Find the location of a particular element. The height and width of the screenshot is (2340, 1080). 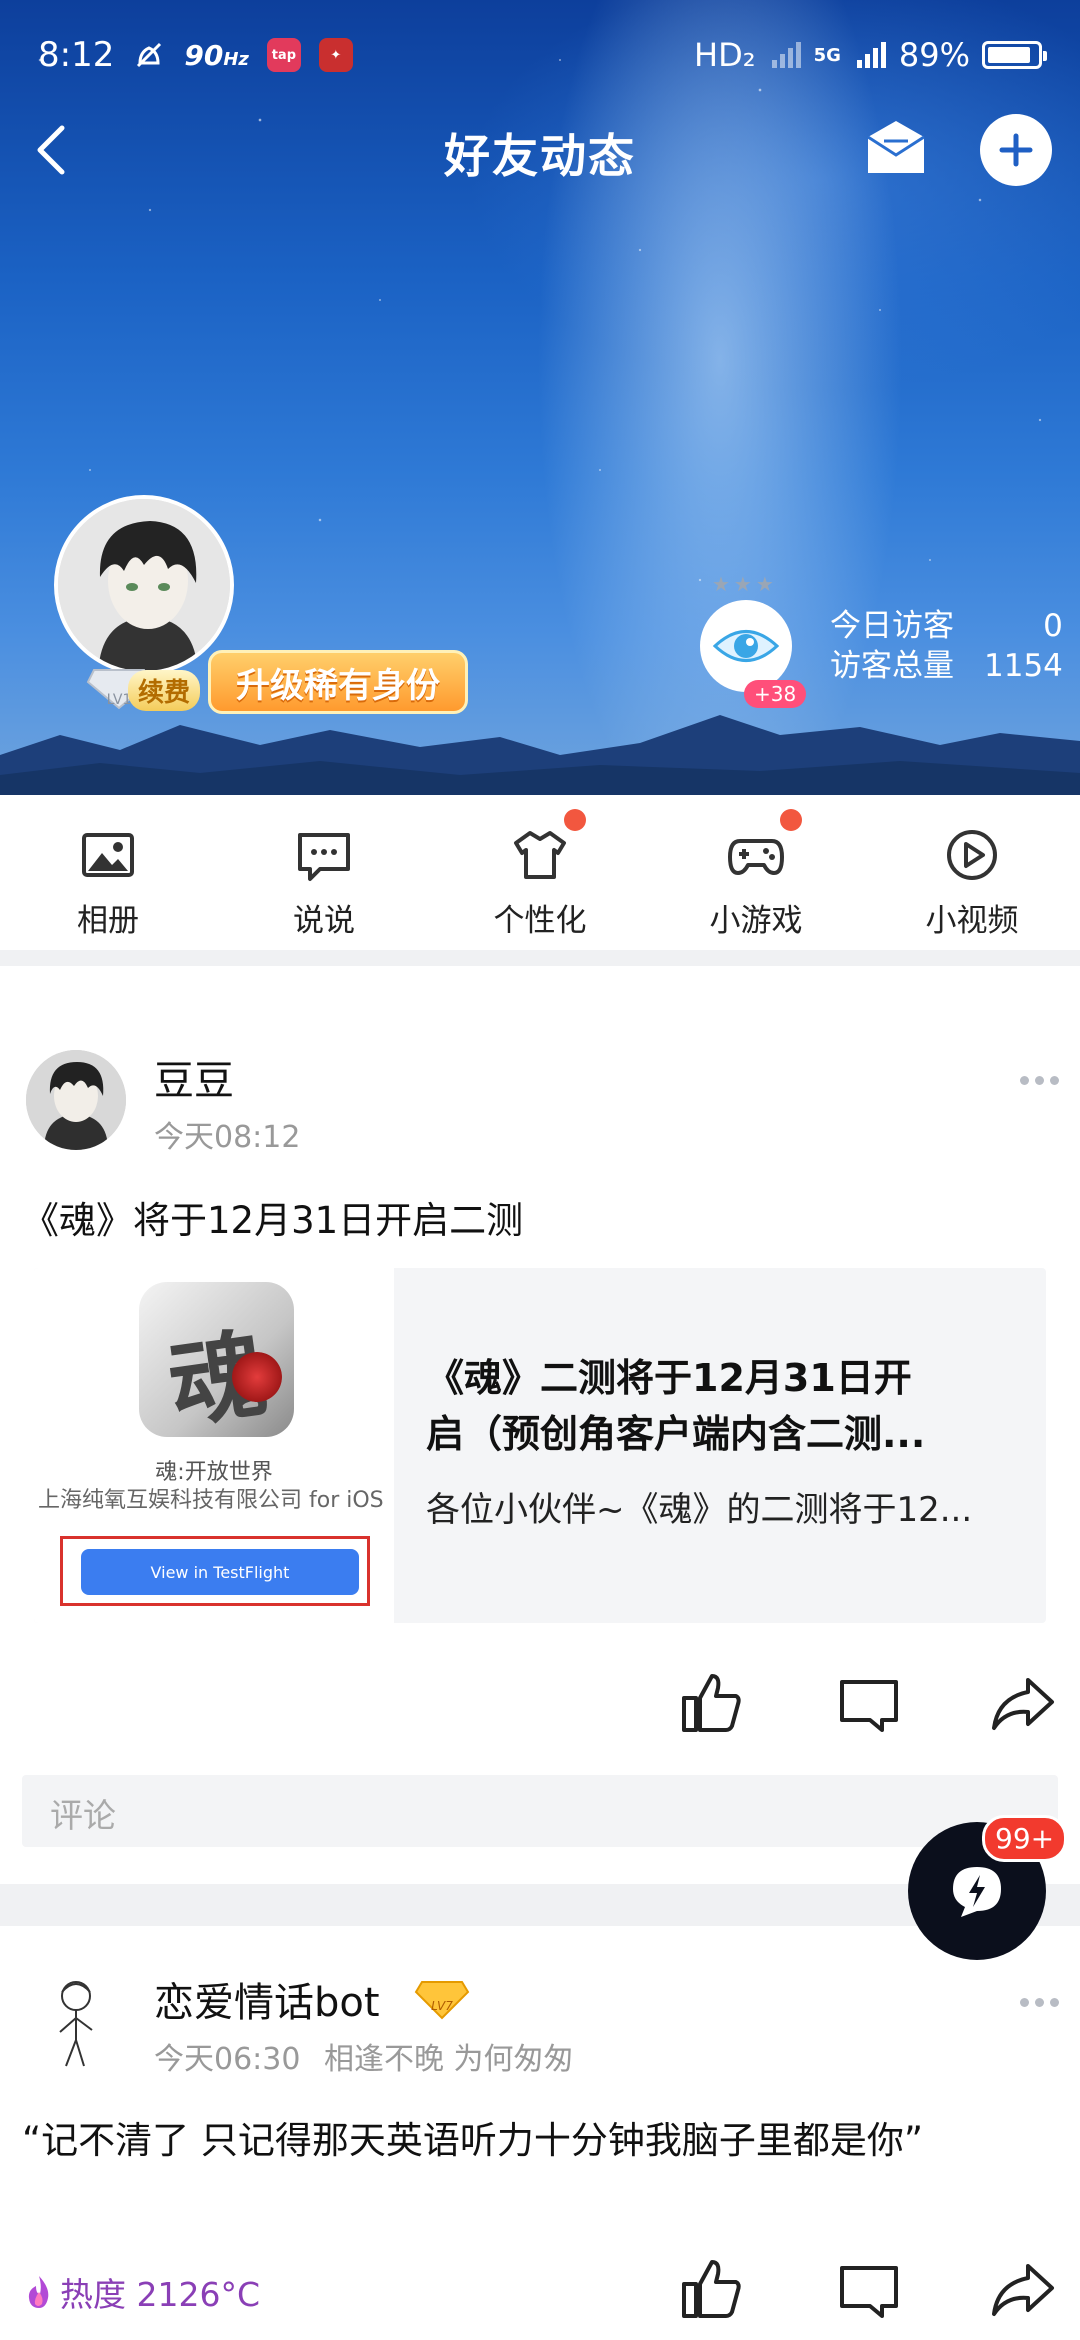

total-visitors-label: 访客总量 is located at coordinates (892, 666).